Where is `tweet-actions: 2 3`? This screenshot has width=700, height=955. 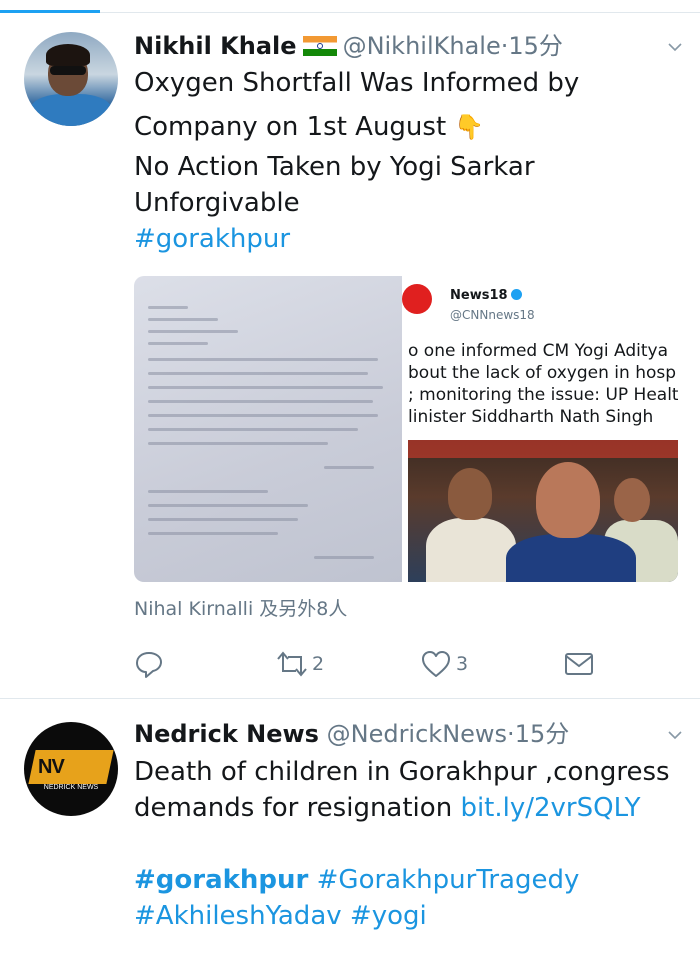
tweet-actions: 2 3 is located at coordinates (364, 664).